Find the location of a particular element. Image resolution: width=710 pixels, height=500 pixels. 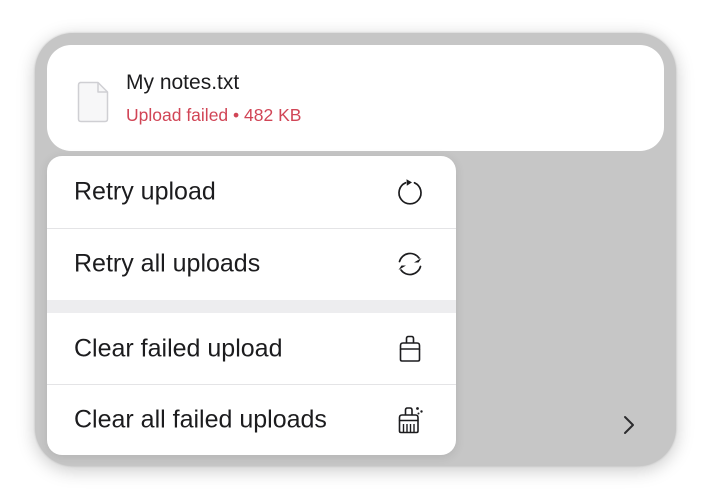

retry-upload-label: Retry upload is located at coordinates (145, 191).